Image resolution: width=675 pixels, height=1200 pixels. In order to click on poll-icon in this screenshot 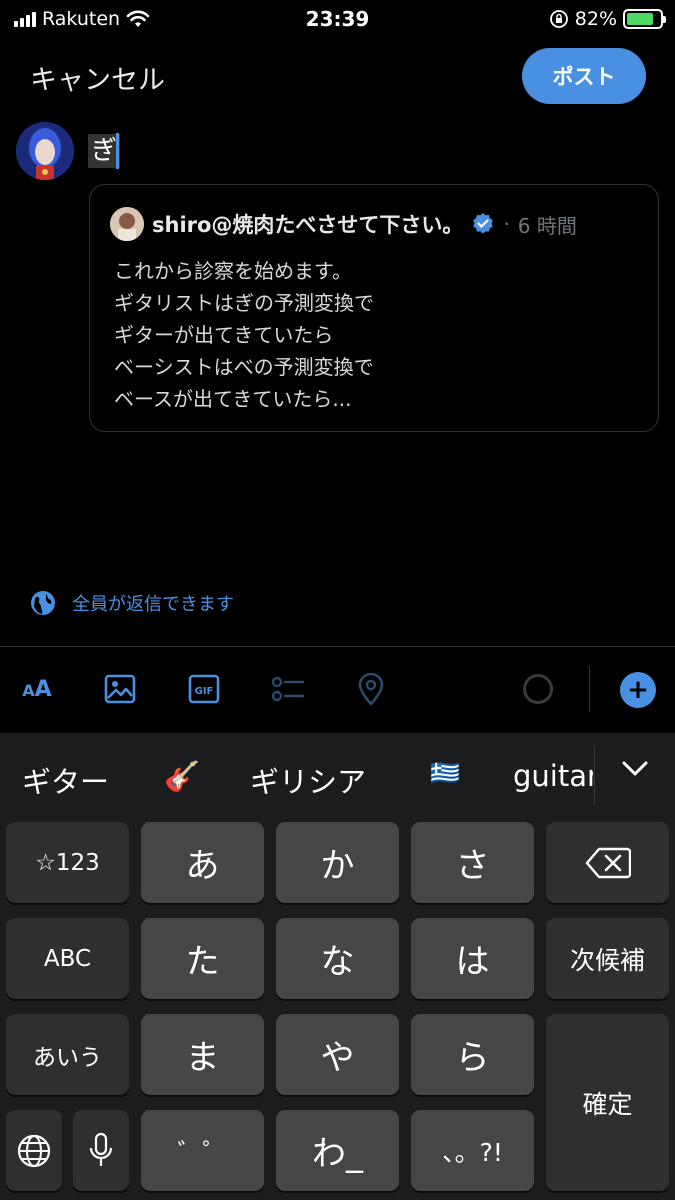, I will do `click(288, 689)`.